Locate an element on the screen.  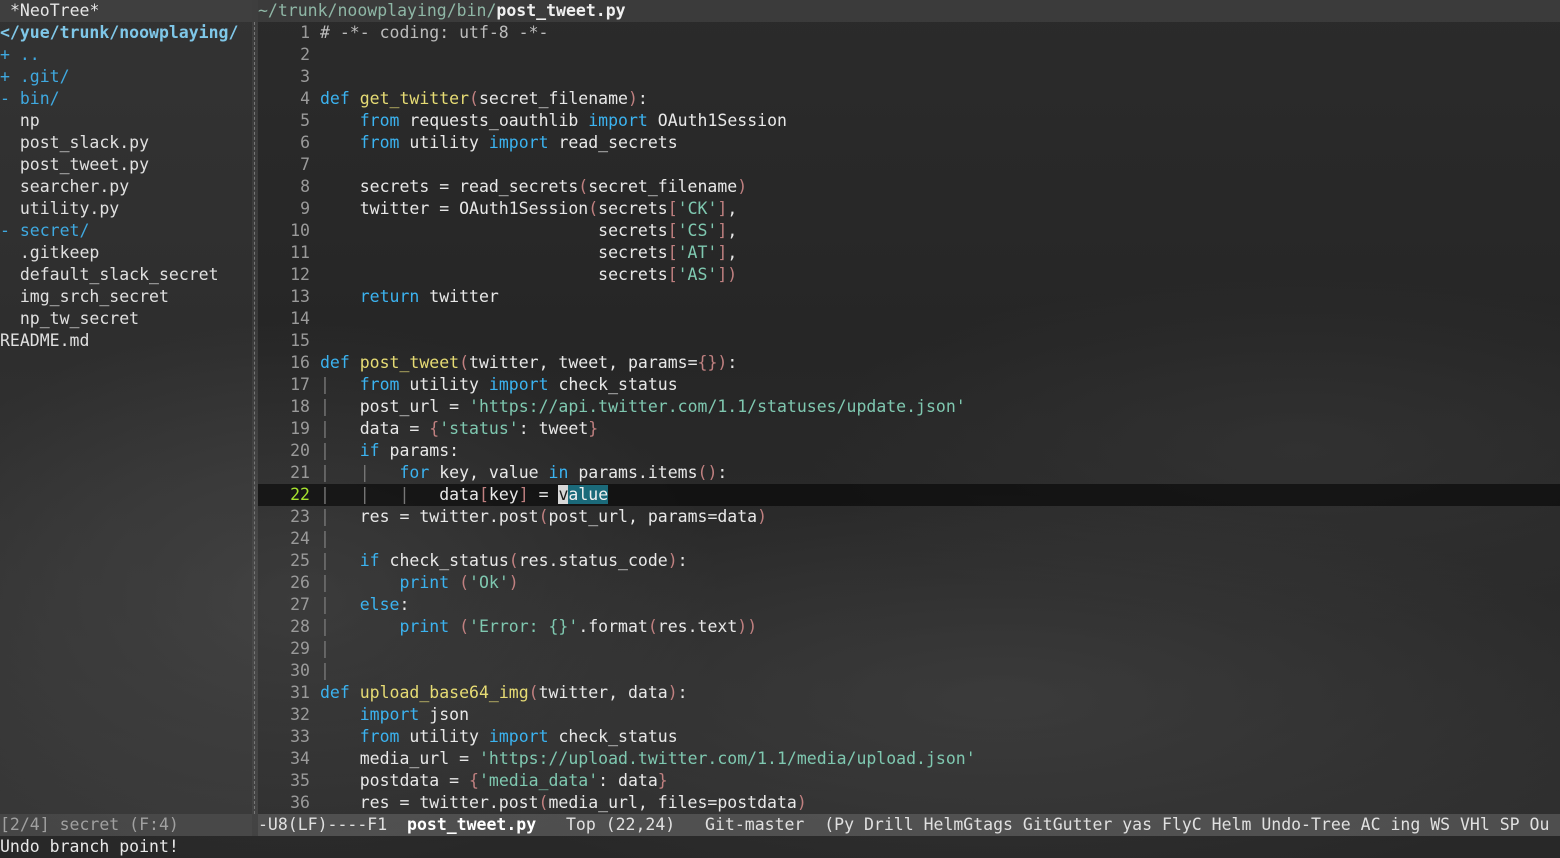
code-line: 25 | if check_status(res.status_code): is located at coordinates (909, 561).